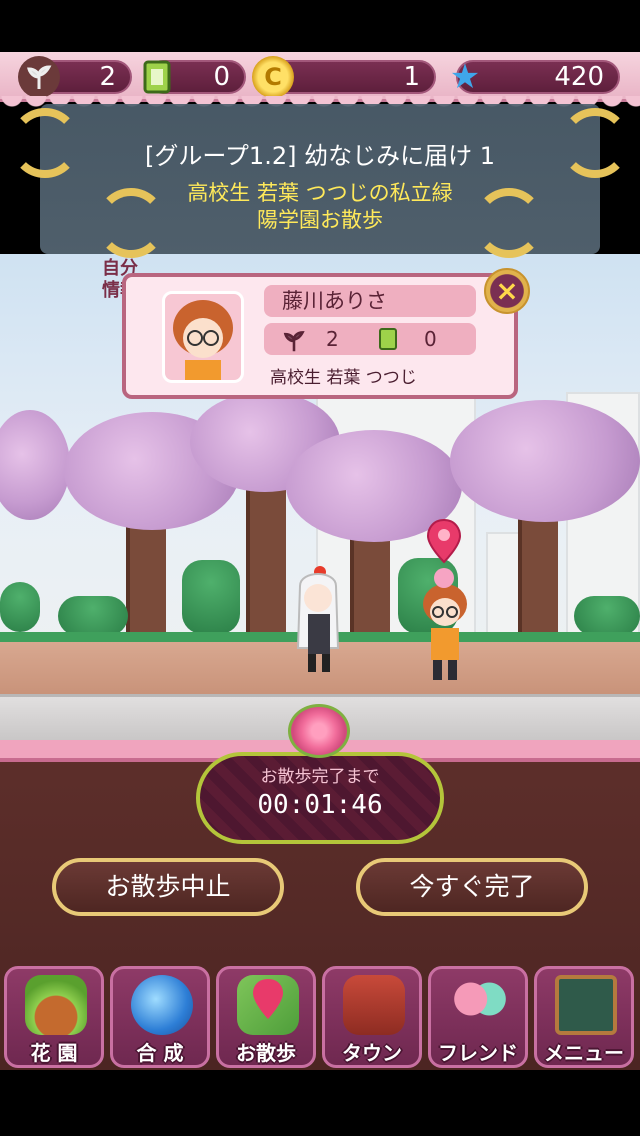 The height and width of the screenshot is (1136, 640). I want to click on timer-value: 00:01:46, so click(320, 805).